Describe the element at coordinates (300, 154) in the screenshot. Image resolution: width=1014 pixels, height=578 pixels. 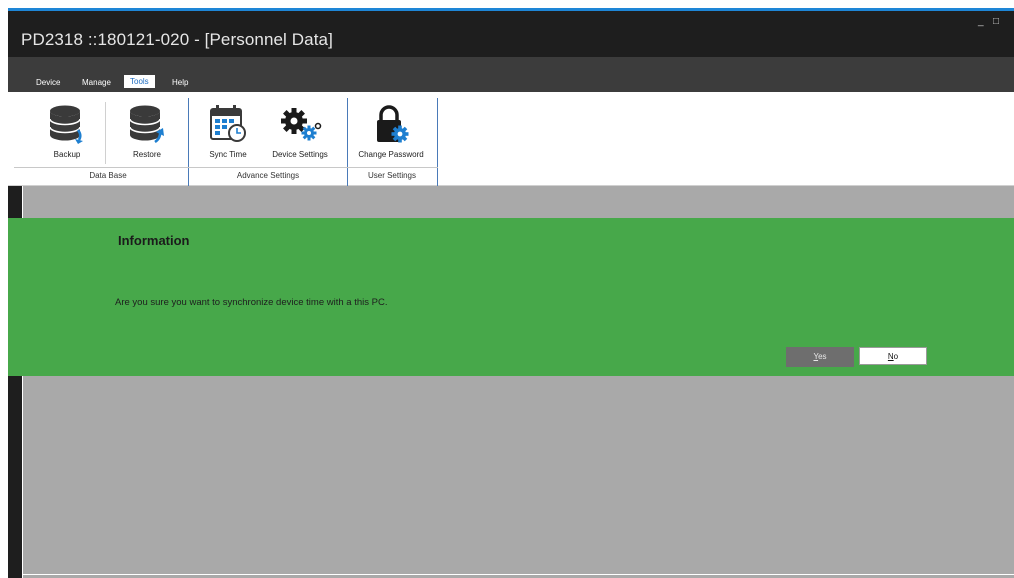
I see `device-settings-label: Device Settings` at that location.